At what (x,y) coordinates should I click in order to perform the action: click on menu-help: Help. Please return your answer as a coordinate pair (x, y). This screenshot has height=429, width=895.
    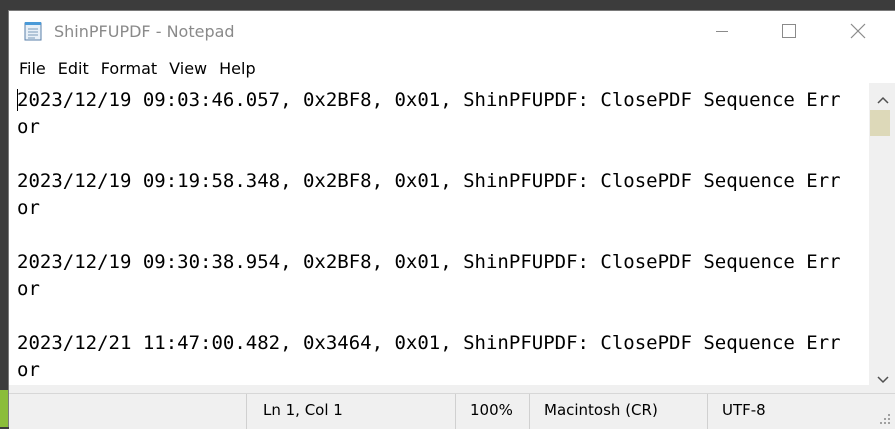
    Looking at the image, I should click on (237, 69).